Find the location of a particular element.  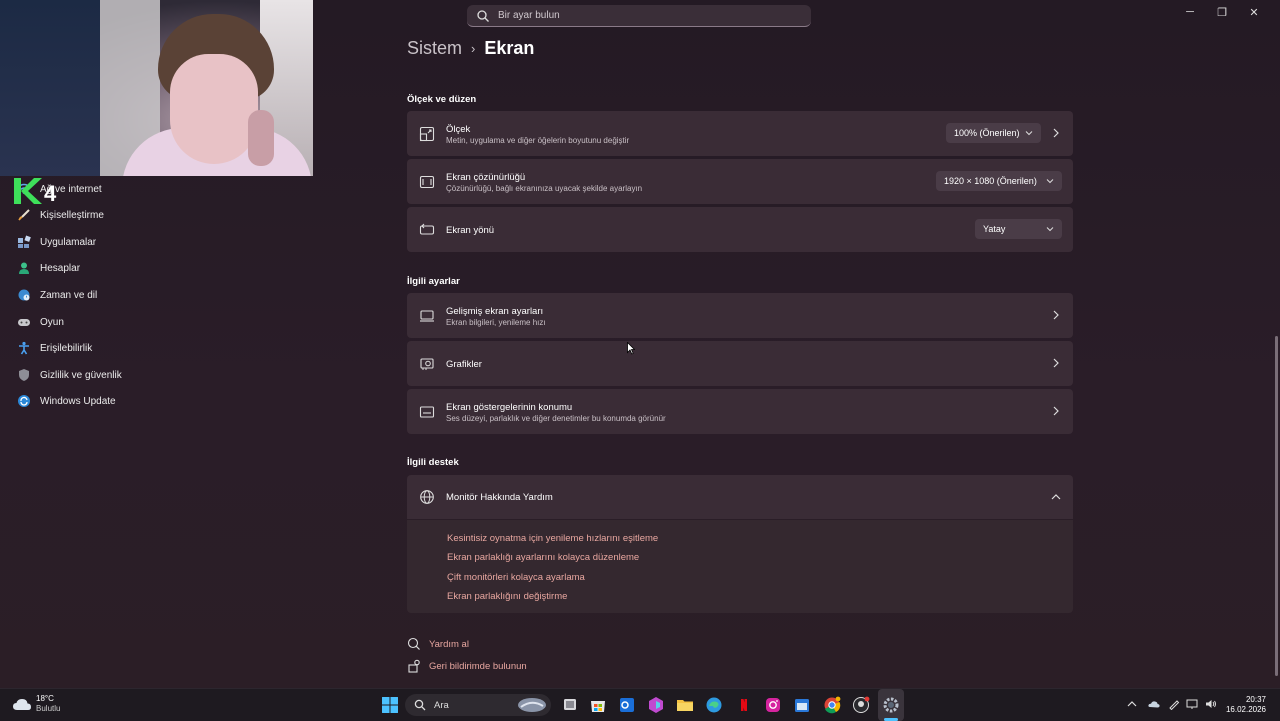

globe-icon is located at coordinates (427, 497).